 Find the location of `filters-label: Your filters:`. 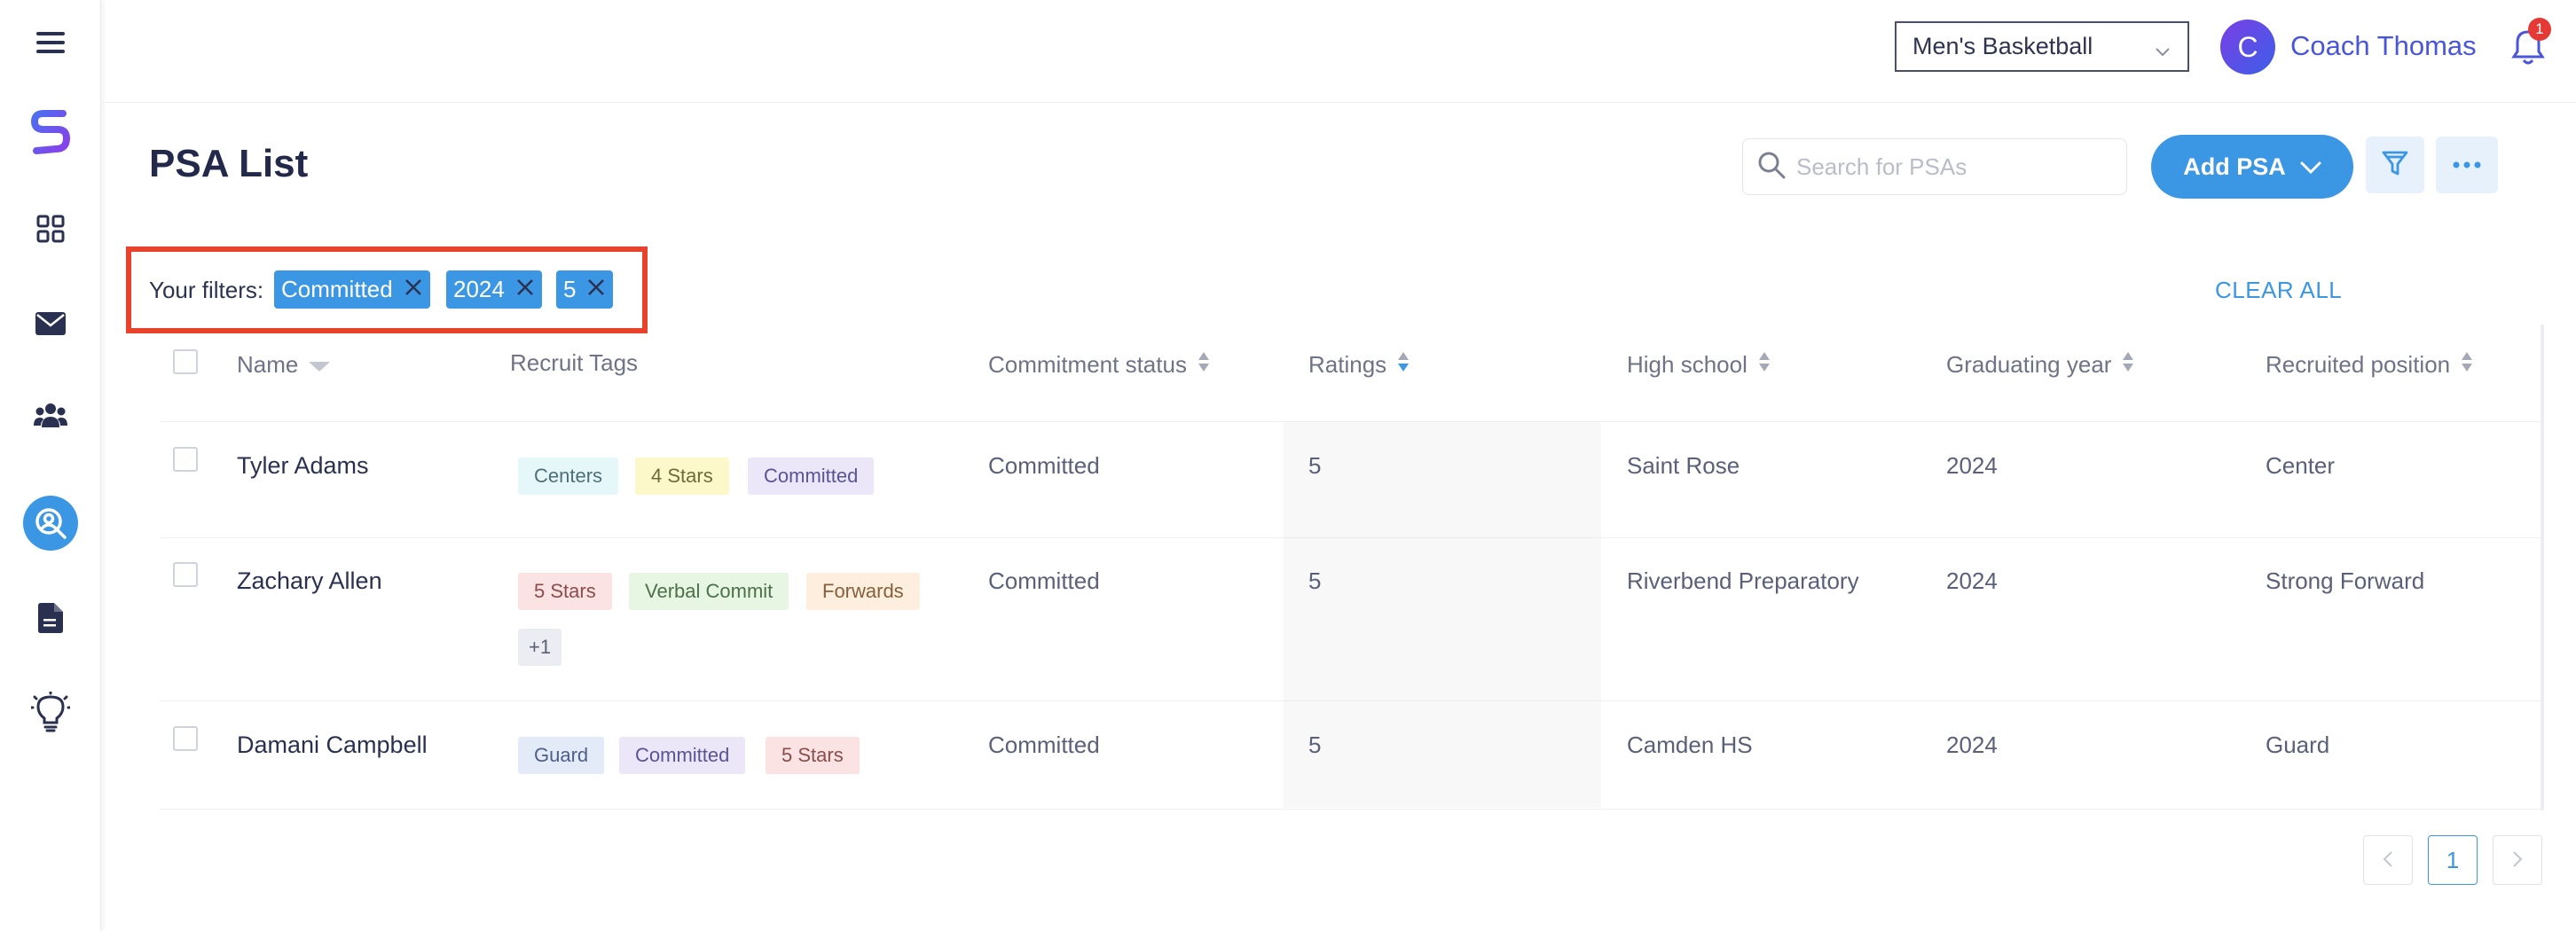

filters-label: Your filters: is located at coordinates (206, 290).